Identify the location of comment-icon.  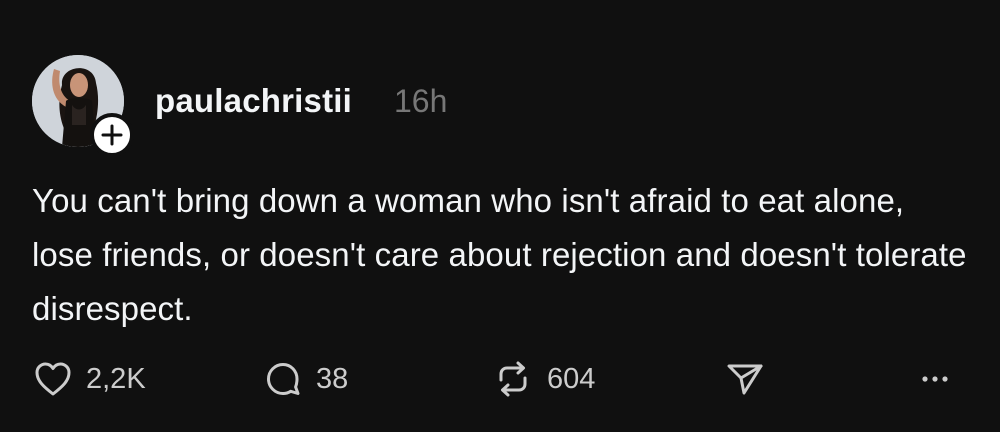
(283, 379).